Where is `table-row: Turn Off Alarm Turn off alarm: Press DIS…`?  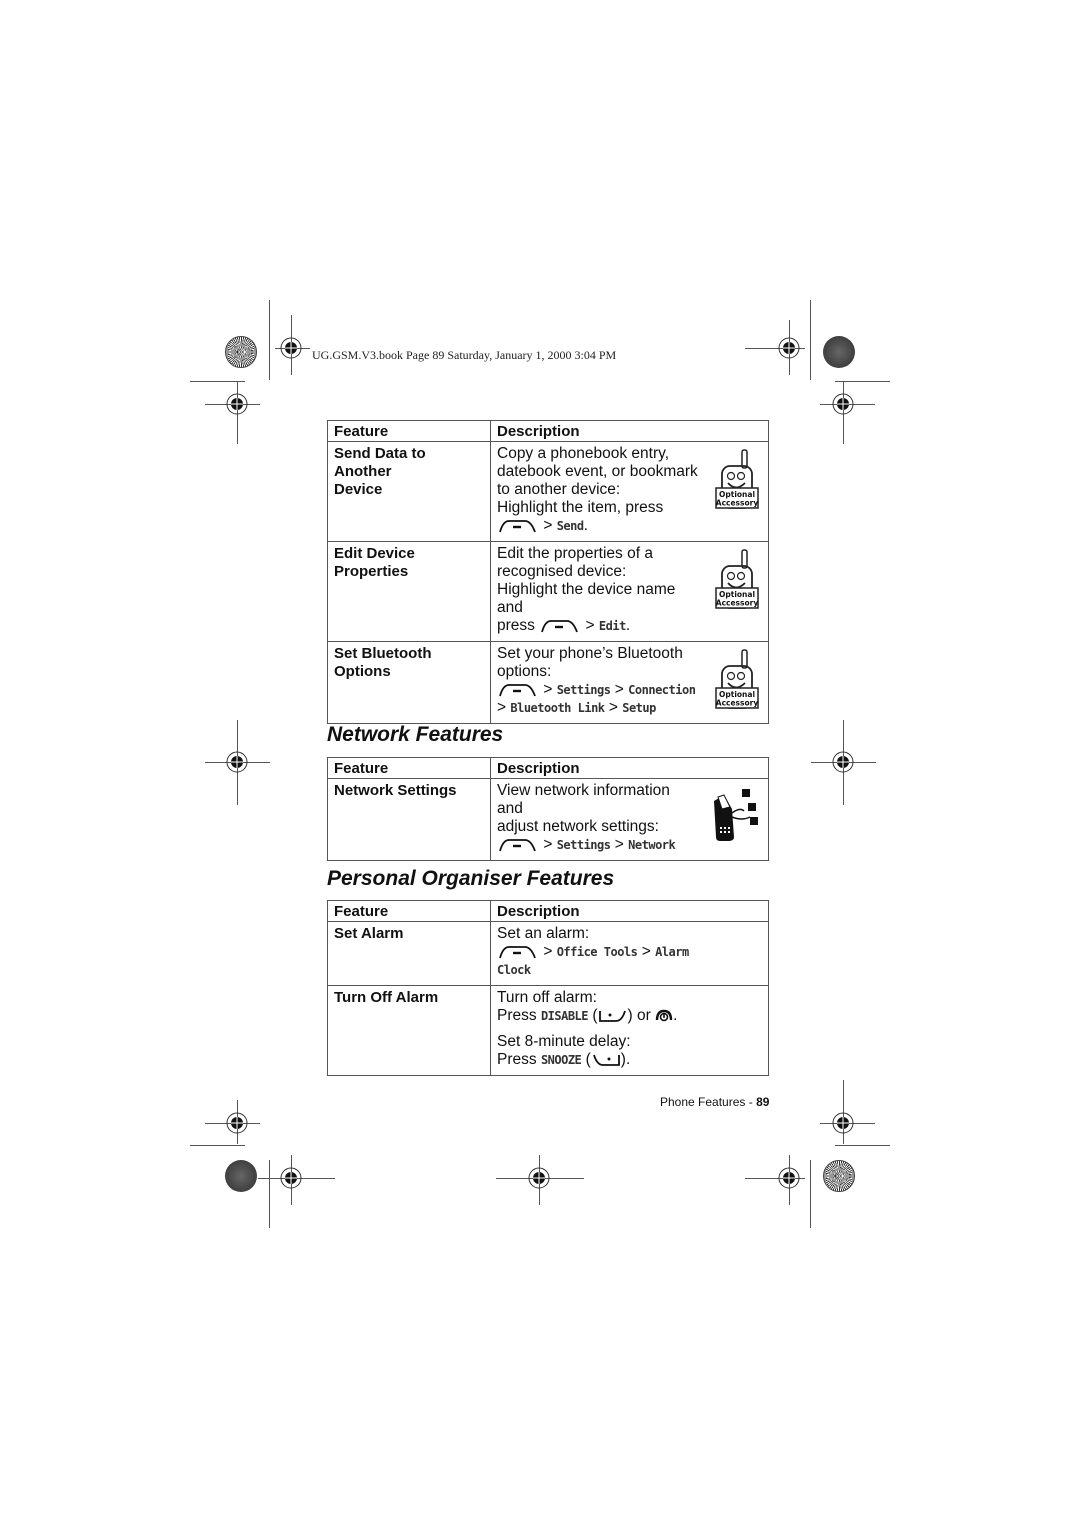
table-row: Turn Off Alarm Turn off alarm: Press DIS… is located at coordinates (548, 1030).